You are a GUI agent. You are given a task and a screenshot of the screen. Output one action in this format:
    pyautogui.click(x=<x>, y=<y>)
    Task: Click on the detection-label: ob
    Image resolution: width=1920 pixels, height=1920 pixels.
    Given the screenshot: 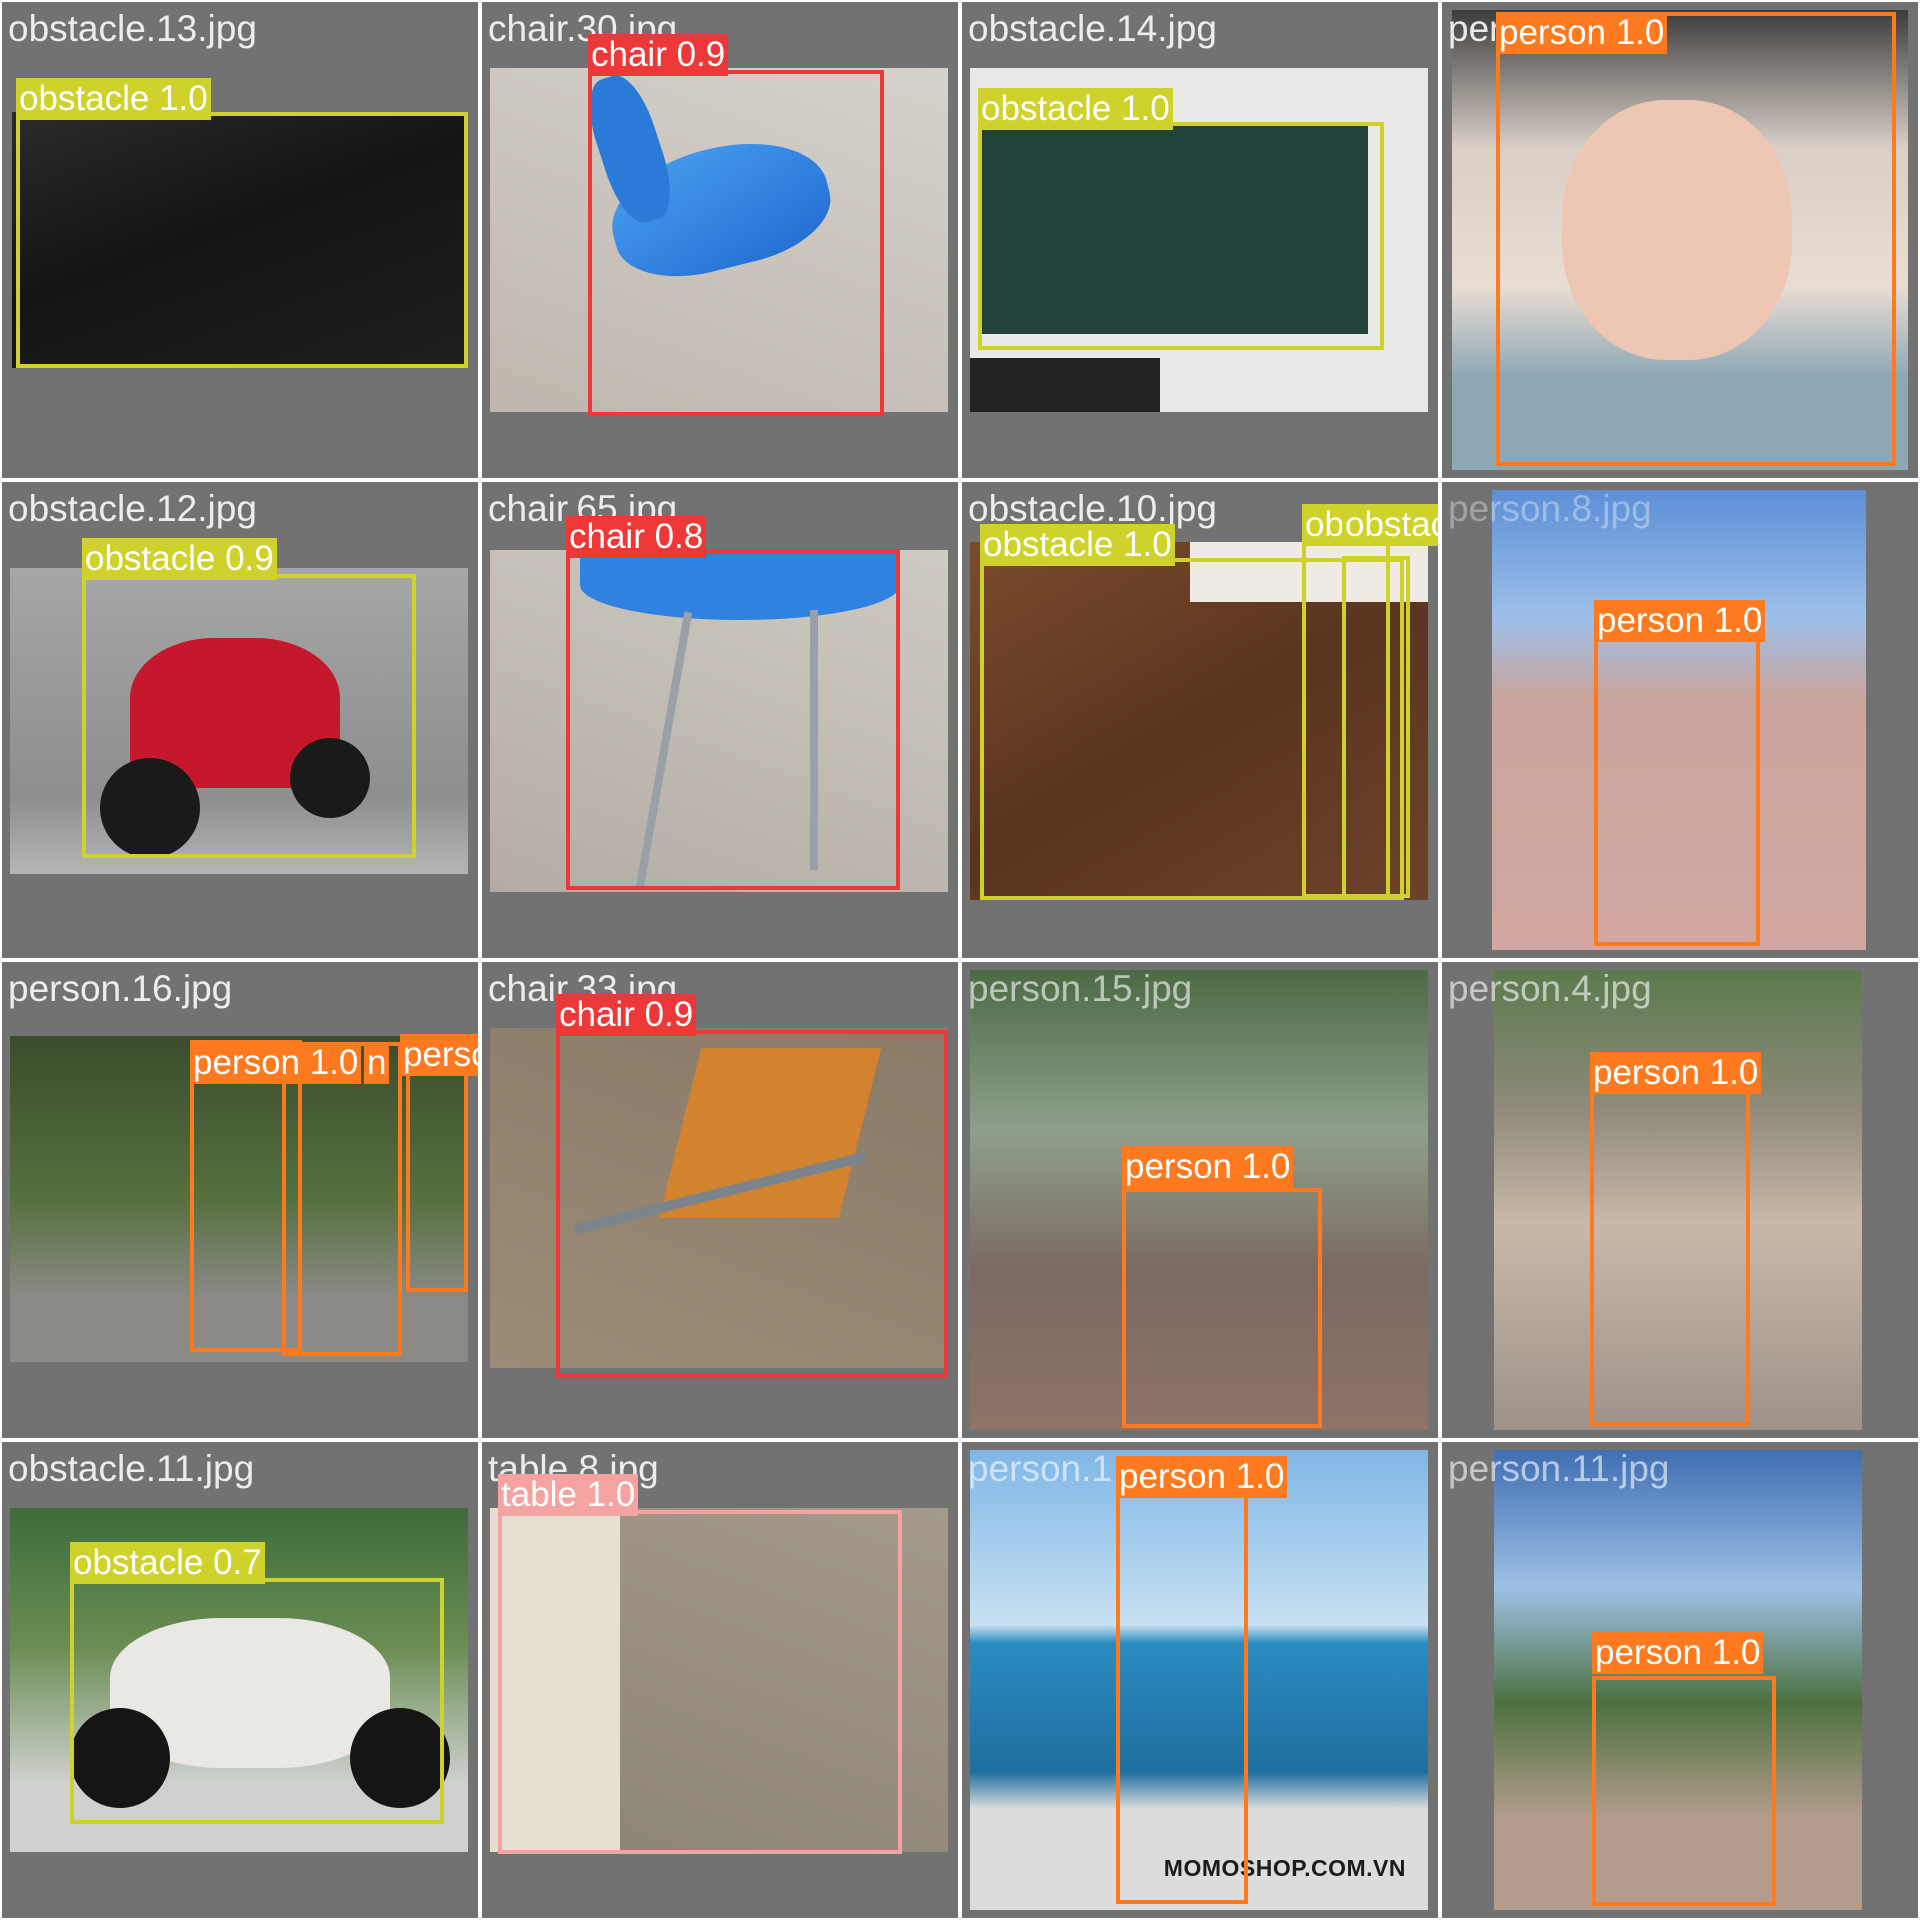 What is the action you would take?
    pyautogui.click(x=1324, y=525)
    